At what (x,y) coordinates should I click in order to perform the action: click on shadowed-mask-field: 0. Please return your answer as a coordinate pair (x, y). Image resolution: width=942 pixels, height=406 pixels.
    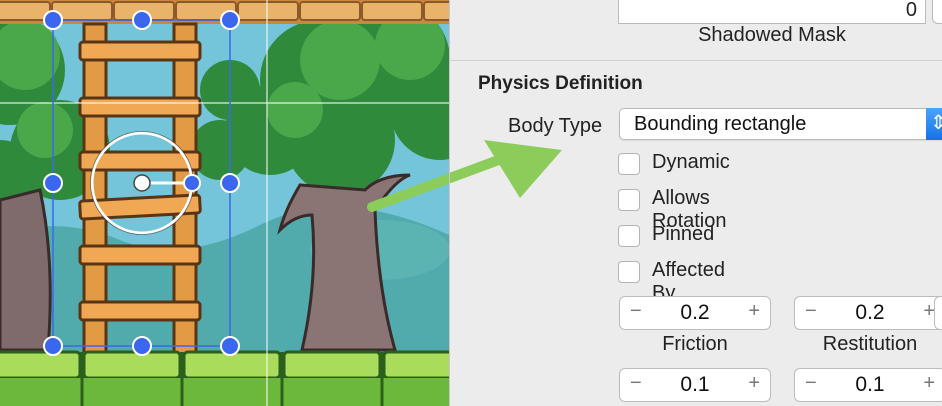
    Looking at the image, I should click on (772, 12).